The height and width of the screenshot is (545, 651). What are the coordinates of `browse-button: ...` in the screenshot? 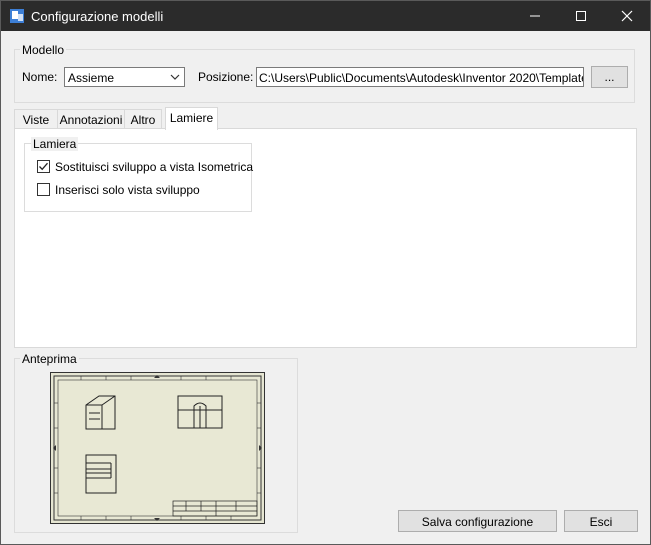 It's located at (609, 77).